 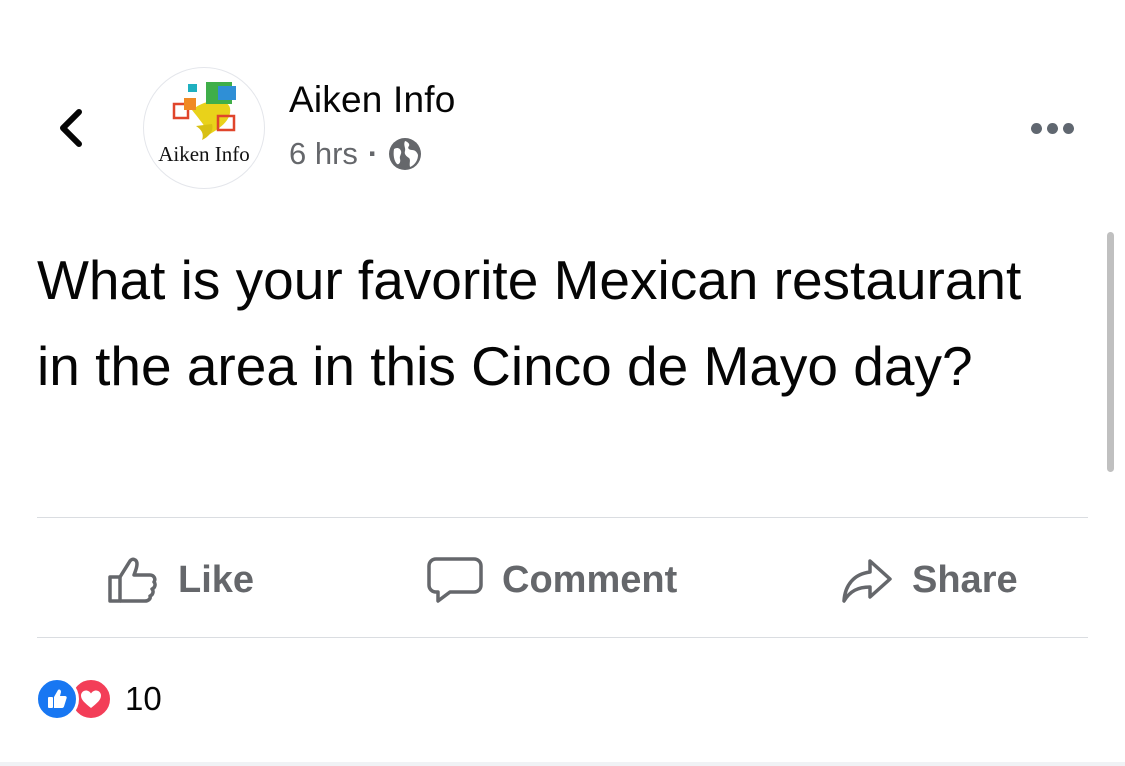 I want to click on share-button: Share, so click(x=929, y=580).